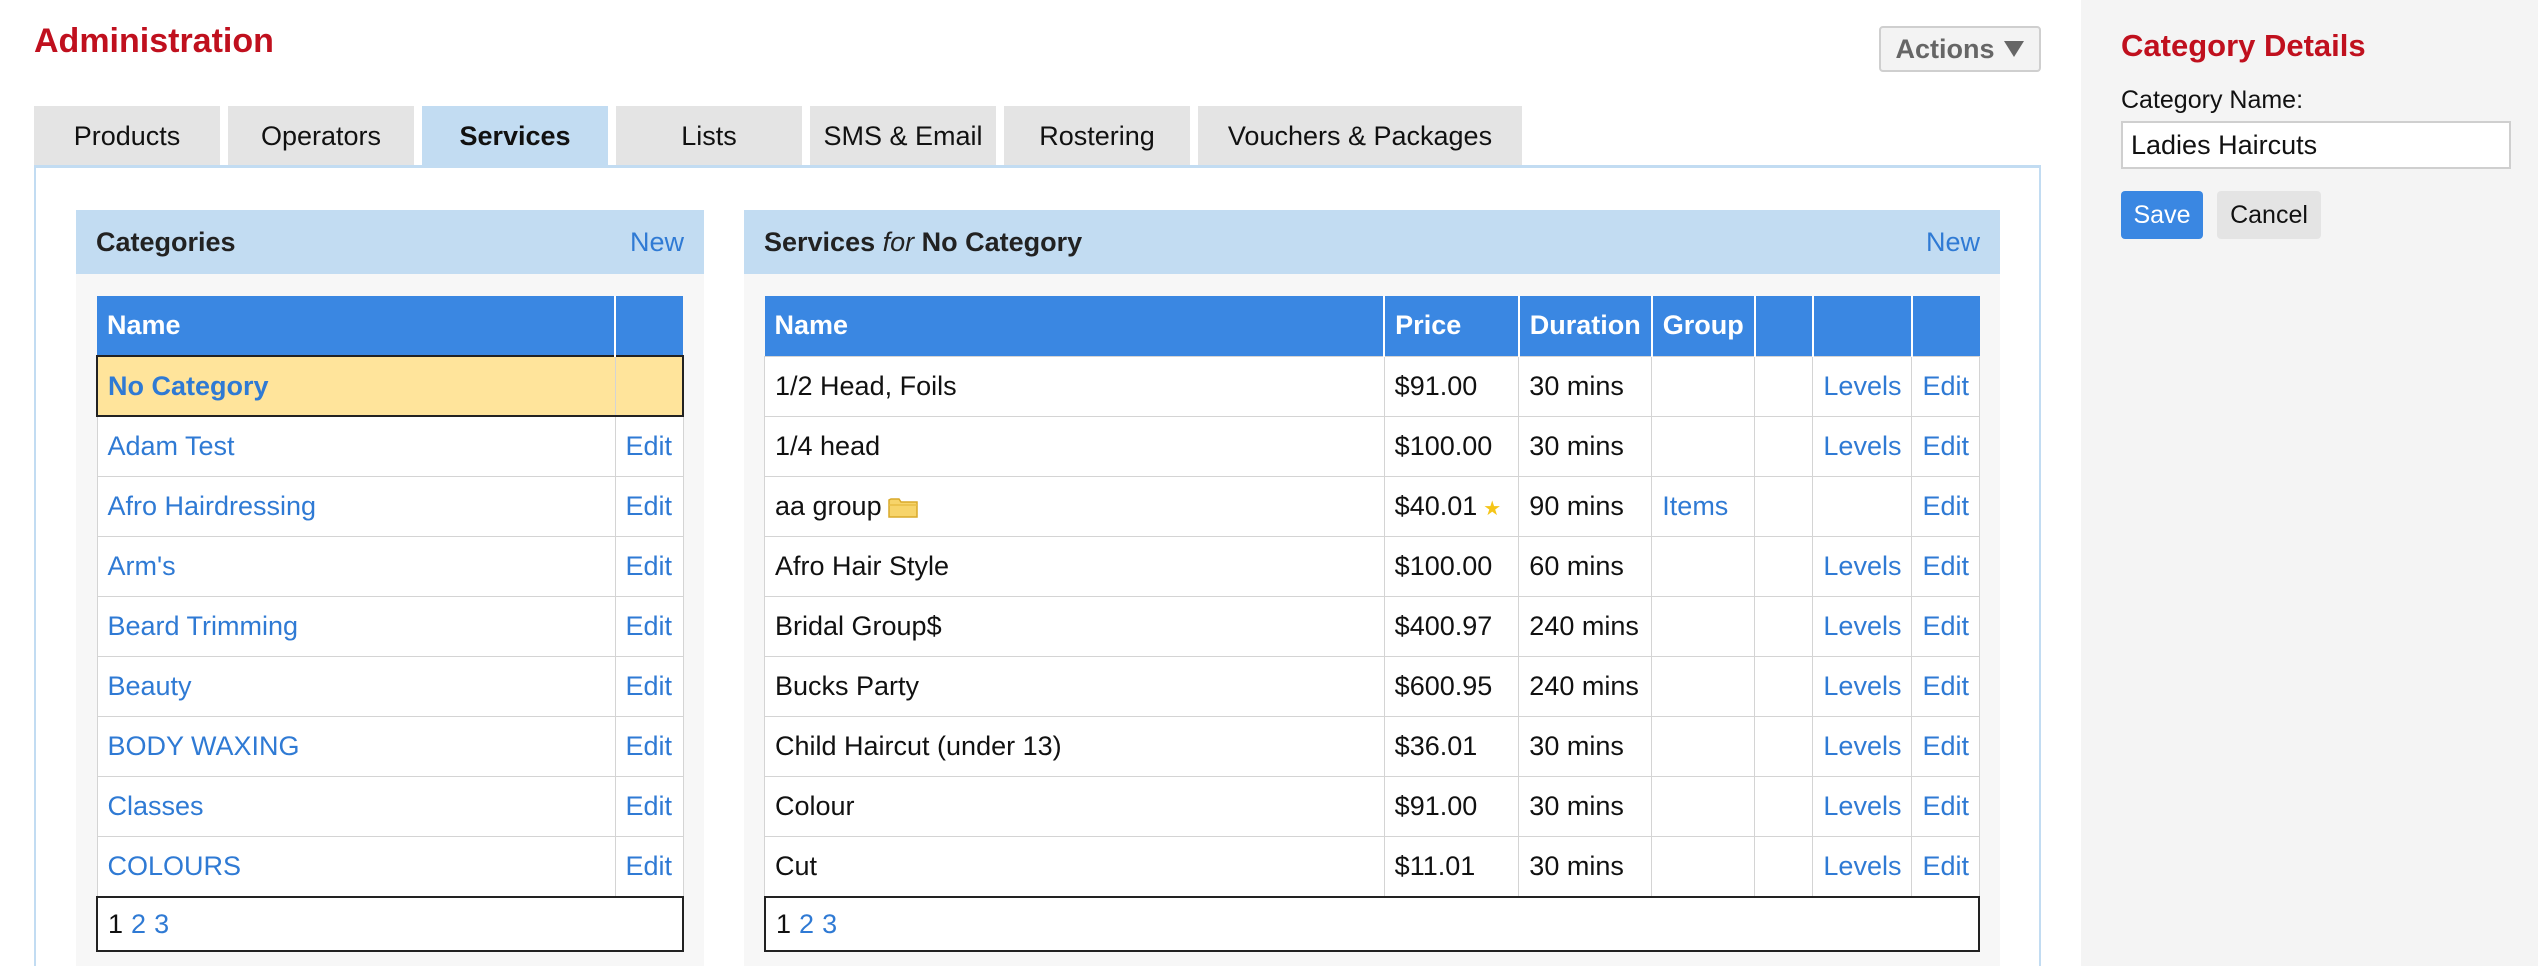  Describe the element at coordinates (515, 136) in the screenshot. I see `tab-services: Services` at that location.